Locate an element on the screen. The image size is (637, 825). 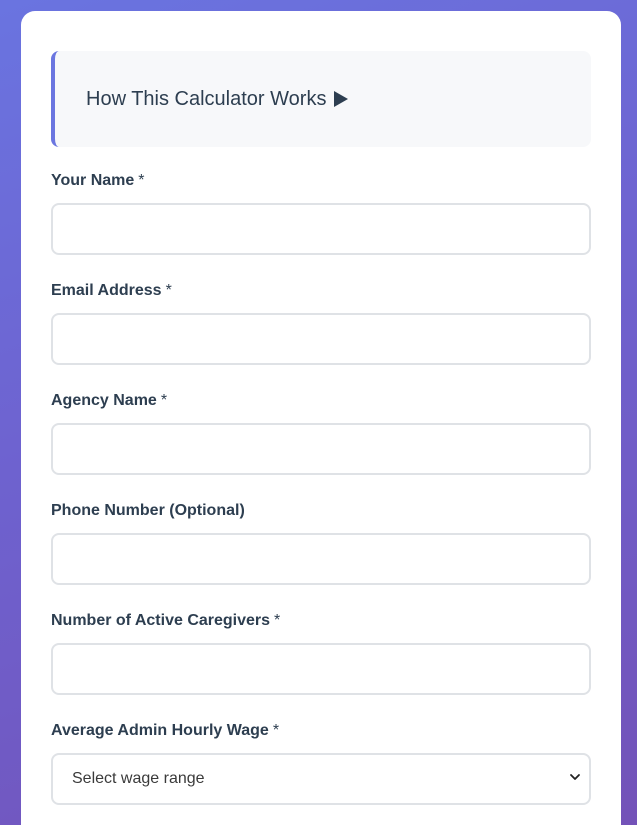
active-caregivers-input is located at coordinates (321, 669).